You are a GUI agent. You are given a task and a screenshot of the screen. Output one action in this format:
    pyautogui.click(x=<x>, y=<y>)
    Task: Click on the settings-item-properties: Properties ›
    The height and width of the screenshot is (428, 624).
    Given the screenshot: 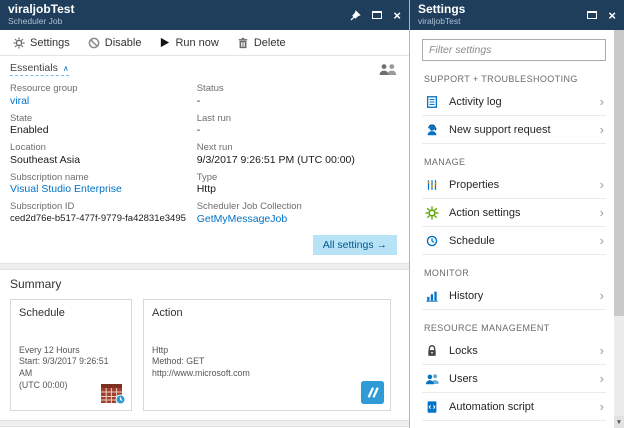 What is the action you would take?
    pyautogui.click(x=514, y=185)
    